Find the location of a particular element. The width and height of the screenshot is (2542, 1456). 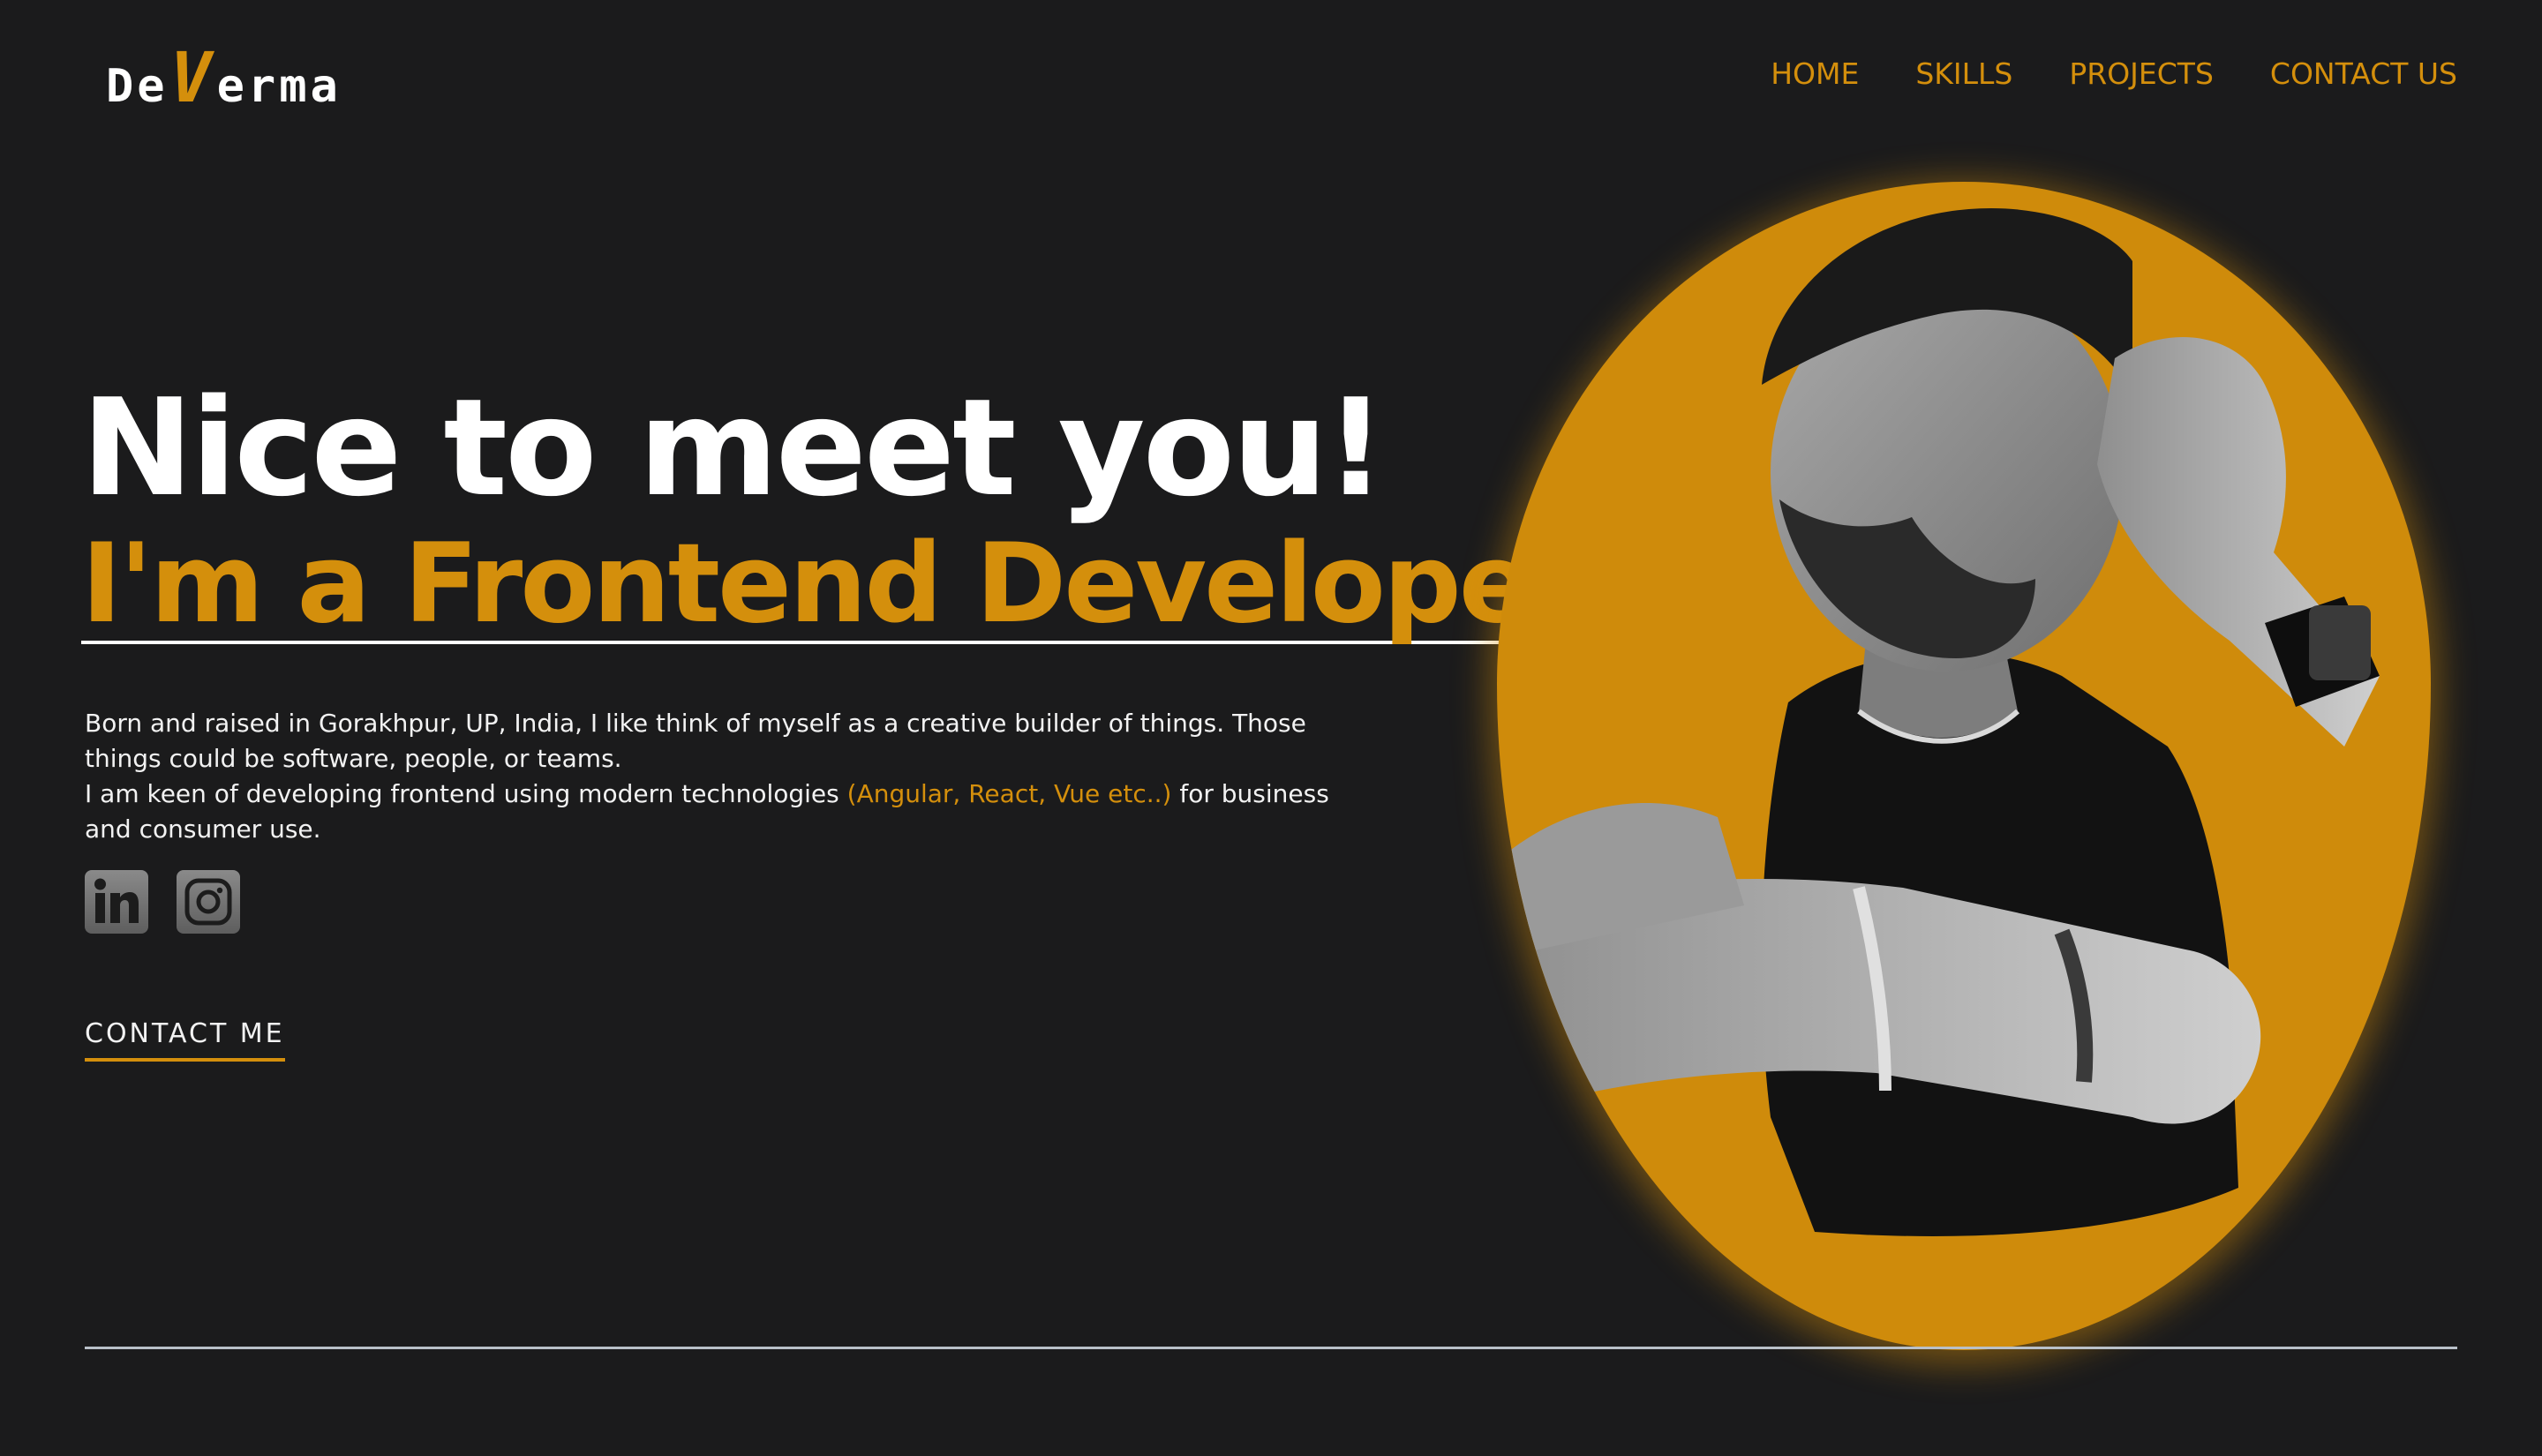

nav-home: HOME is located at coordinates (1815, 73).